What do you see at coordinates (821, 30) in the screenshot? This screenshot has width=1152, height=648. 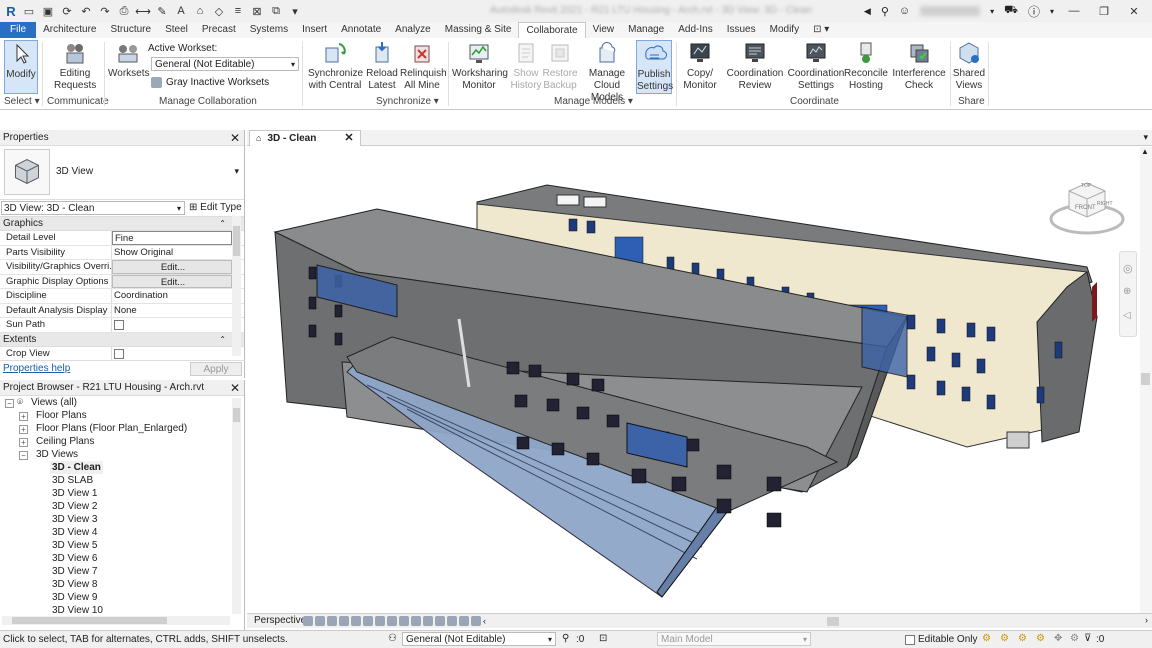 I see `ribbon-options-icon: ⊡ ▾` at bounding box center [821, 30].